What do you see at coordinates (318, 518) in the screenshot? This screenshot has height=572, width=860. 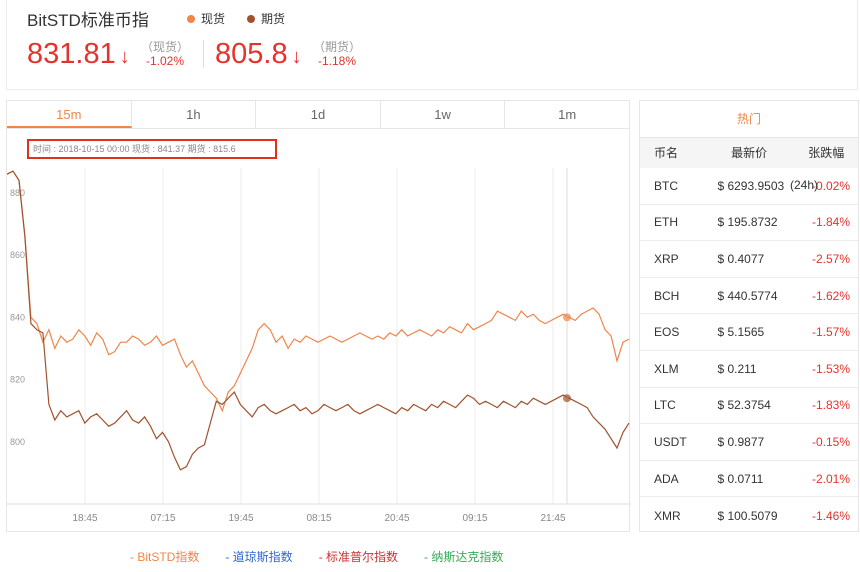 I see `x-tick-label: 08:15` at bounding box center [318, 518].